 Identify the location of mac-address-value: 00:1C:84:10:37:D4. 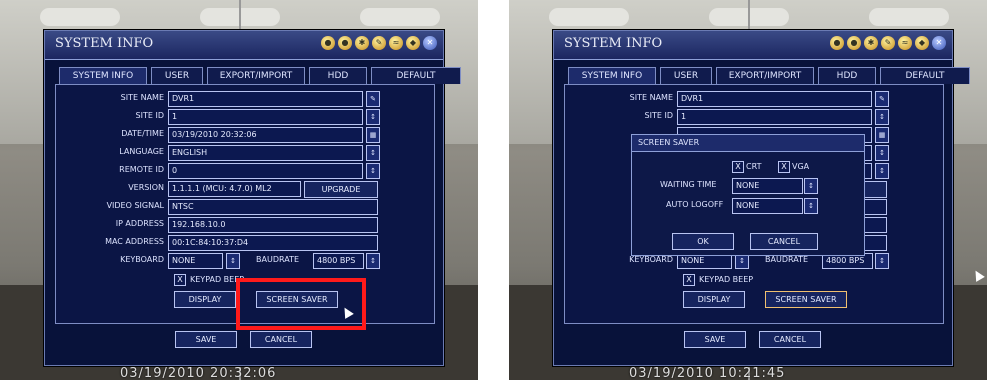
(273, 243).